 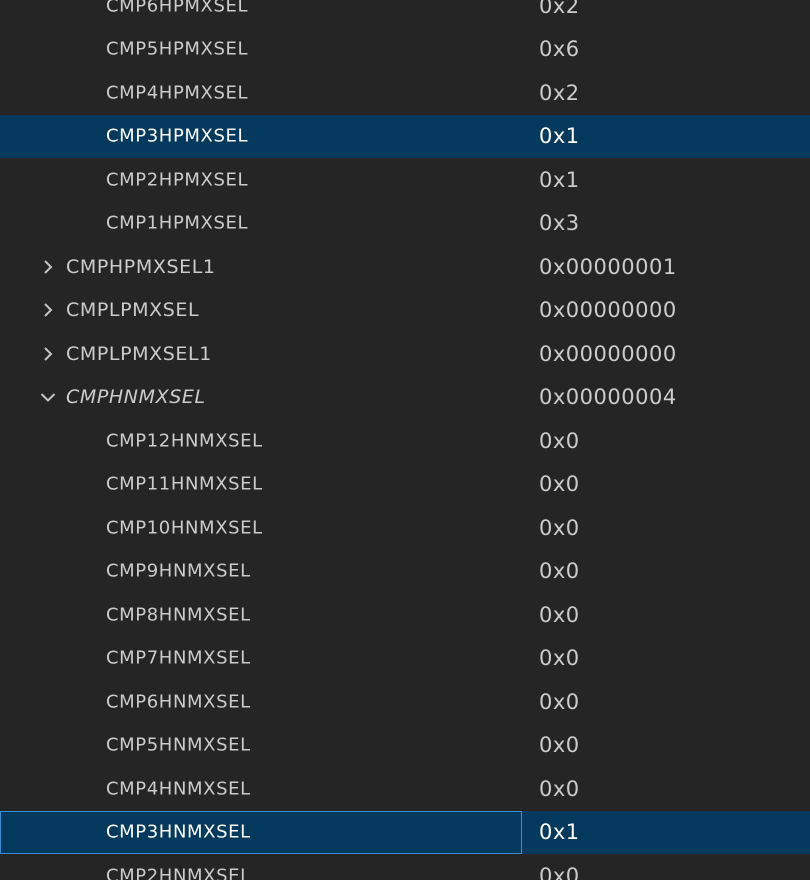 I want to click on register-name-cell: CMP11HNMXSEL, so click(x=261, y=485).